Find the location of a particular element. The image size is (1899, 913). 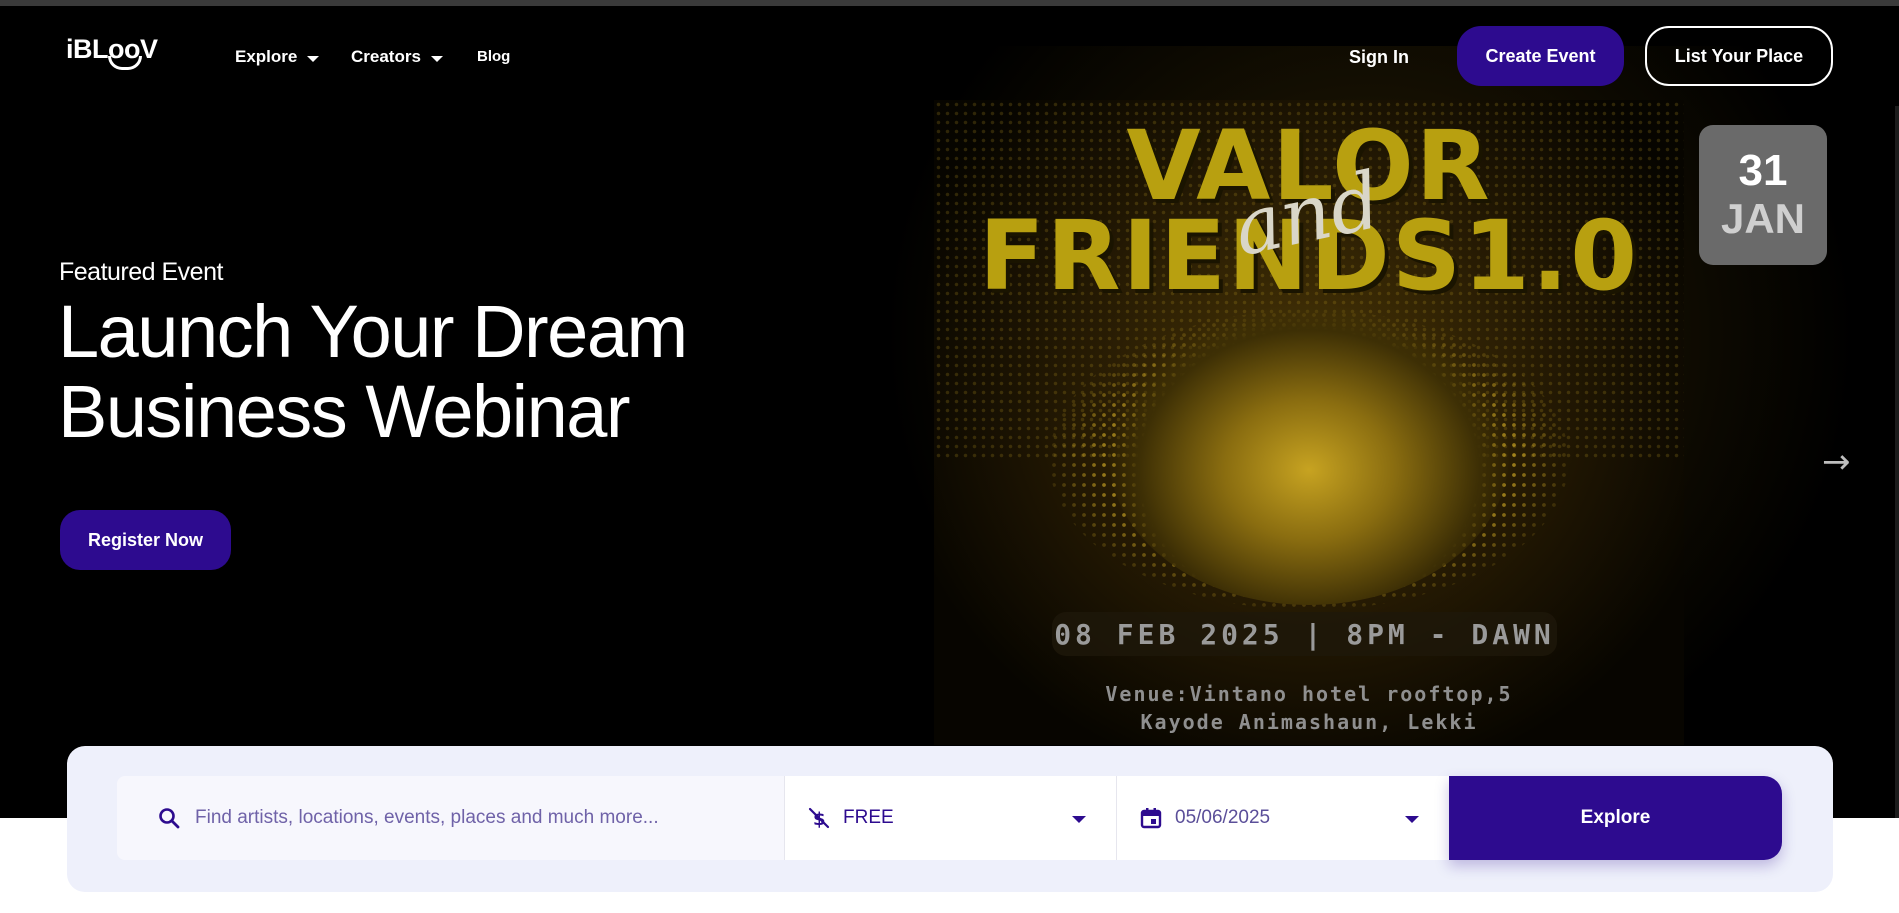

event-date-badge: 31 JAN is located at coordinates (1763, 195).